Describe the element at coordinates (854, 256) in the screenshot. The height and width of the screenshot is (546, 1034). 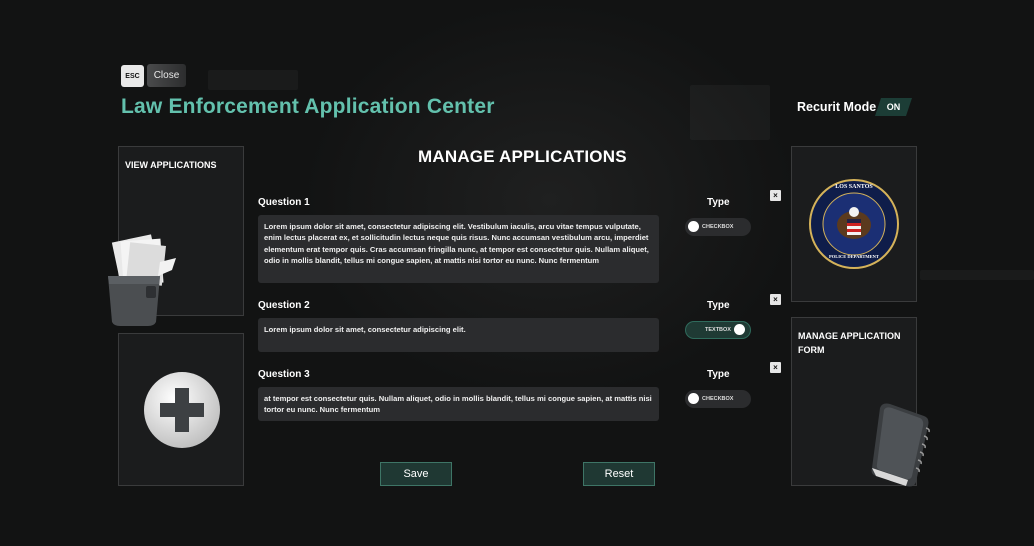
I see `seal-text-bottom: POLICE DEPARTMENT` at that location.